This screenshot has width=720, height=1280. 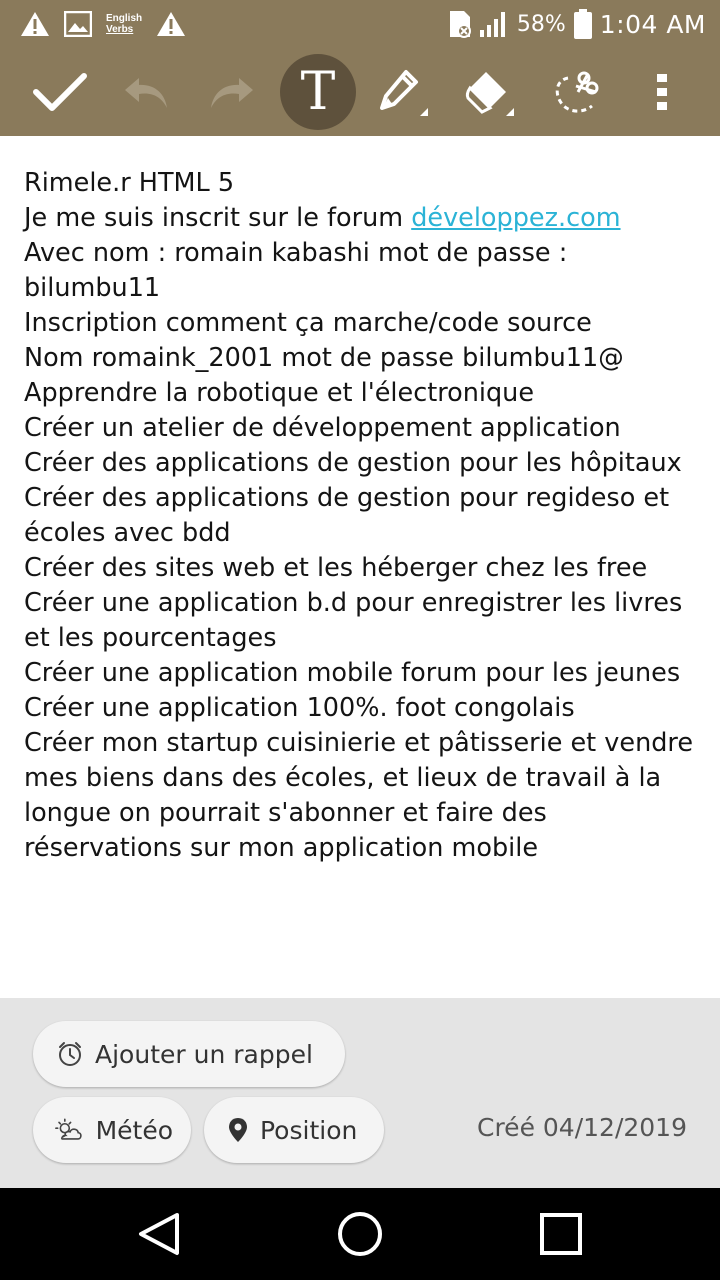 I want to click on save-button, so click(x=60, y=92).